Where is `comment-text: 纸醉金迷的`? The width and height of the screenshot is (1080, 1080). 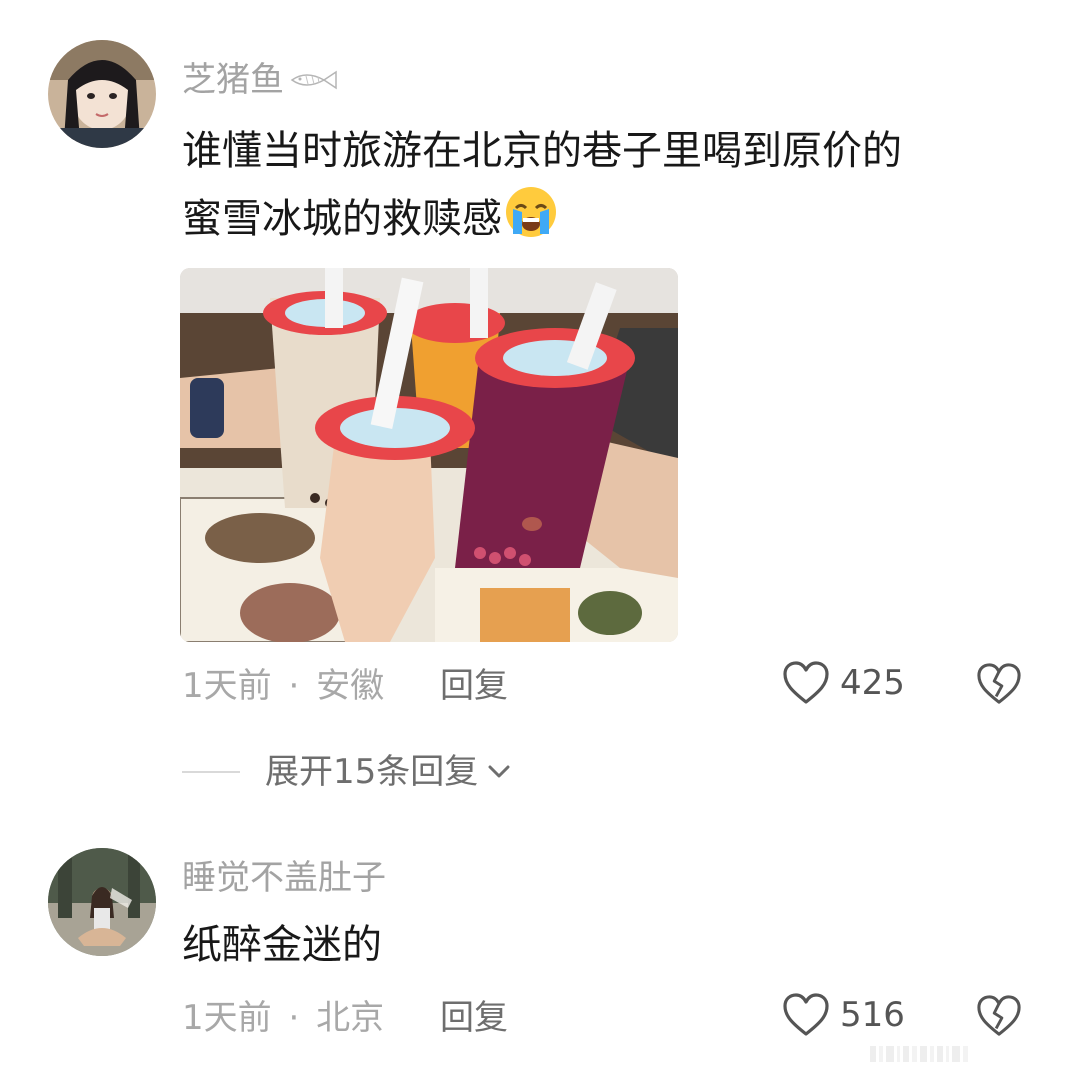
comment-text: 纸醉金迷的 is located at coordinates (282, 945).